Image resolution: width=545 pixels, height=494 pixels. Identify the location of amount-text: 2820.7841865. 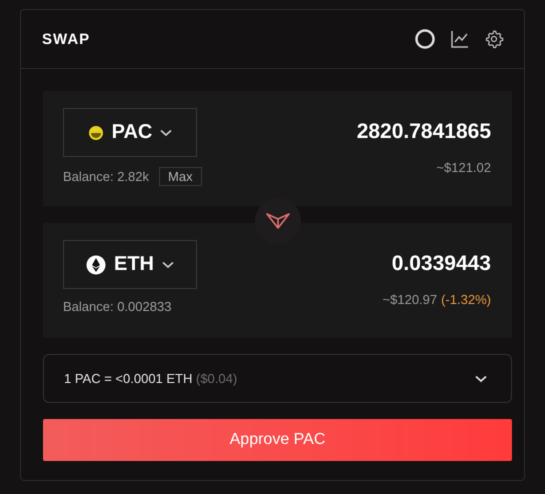
(423, 132).